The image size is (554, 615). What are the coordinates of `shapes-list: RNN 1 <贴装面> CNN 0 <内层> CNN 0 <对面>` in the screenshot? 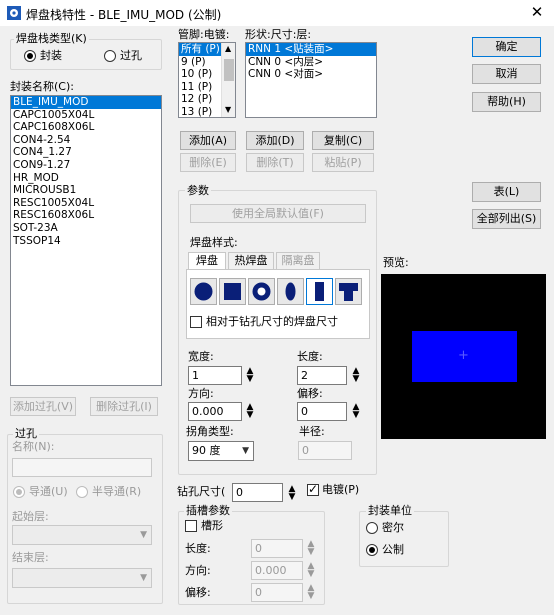 It's located at (311, 80).